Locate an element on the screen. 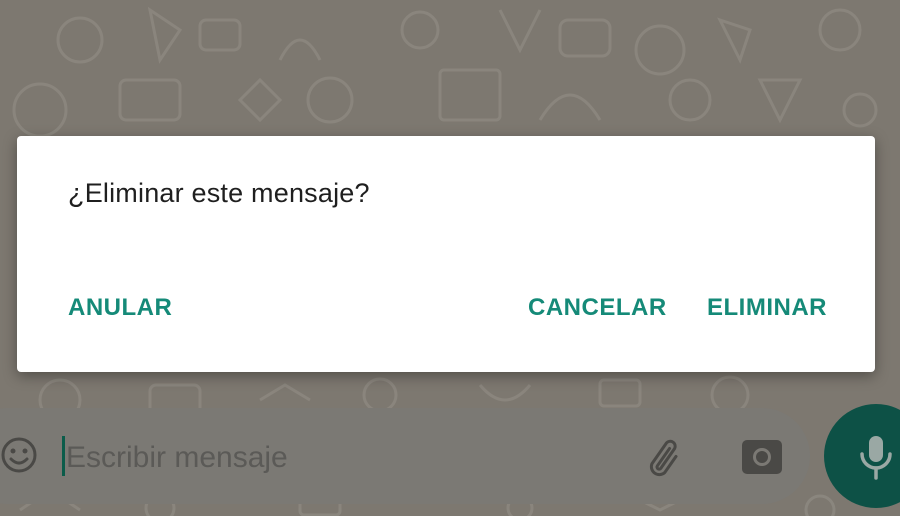 This screenshot has width=900, height=516. cancel-button: CANCELAR is located at coordinates (597, 308).